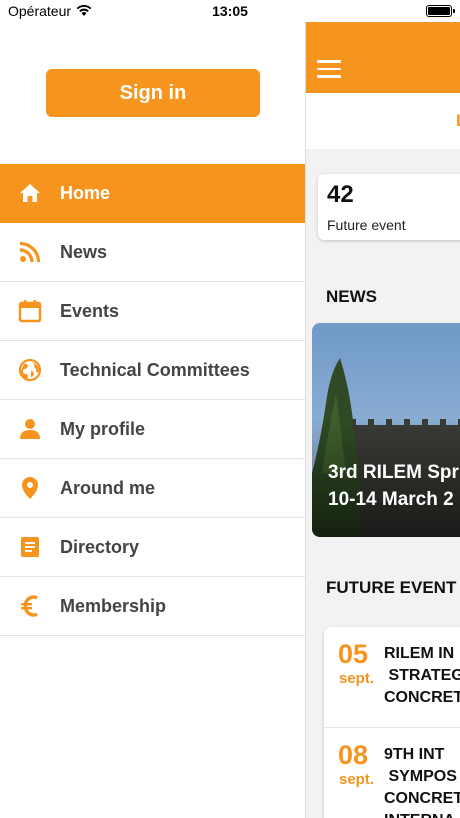 The width and height of the screenshot is (460, 818). What do you see at coordinates (30, 488) in the screenshot?
I see `location-pin-icon` at bounding box center [30, 488].